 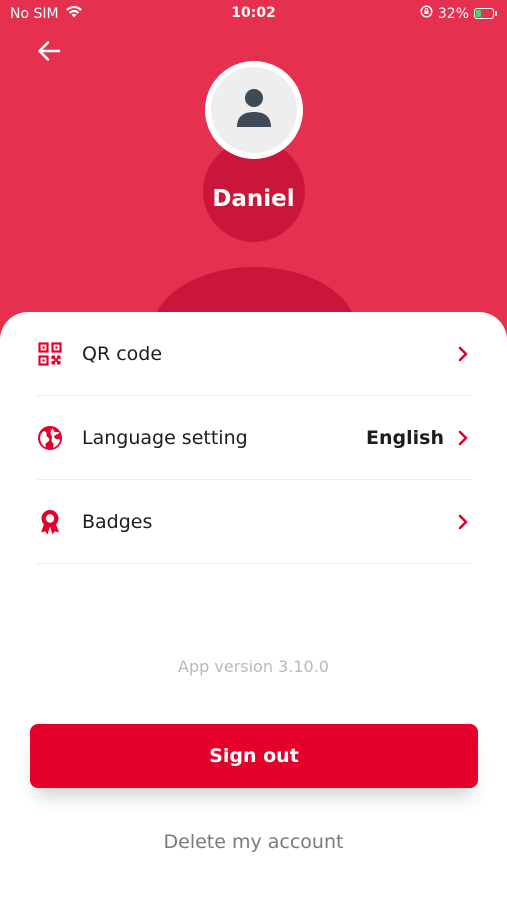 I want to click on globe-icon, so click(x=50, y=438).